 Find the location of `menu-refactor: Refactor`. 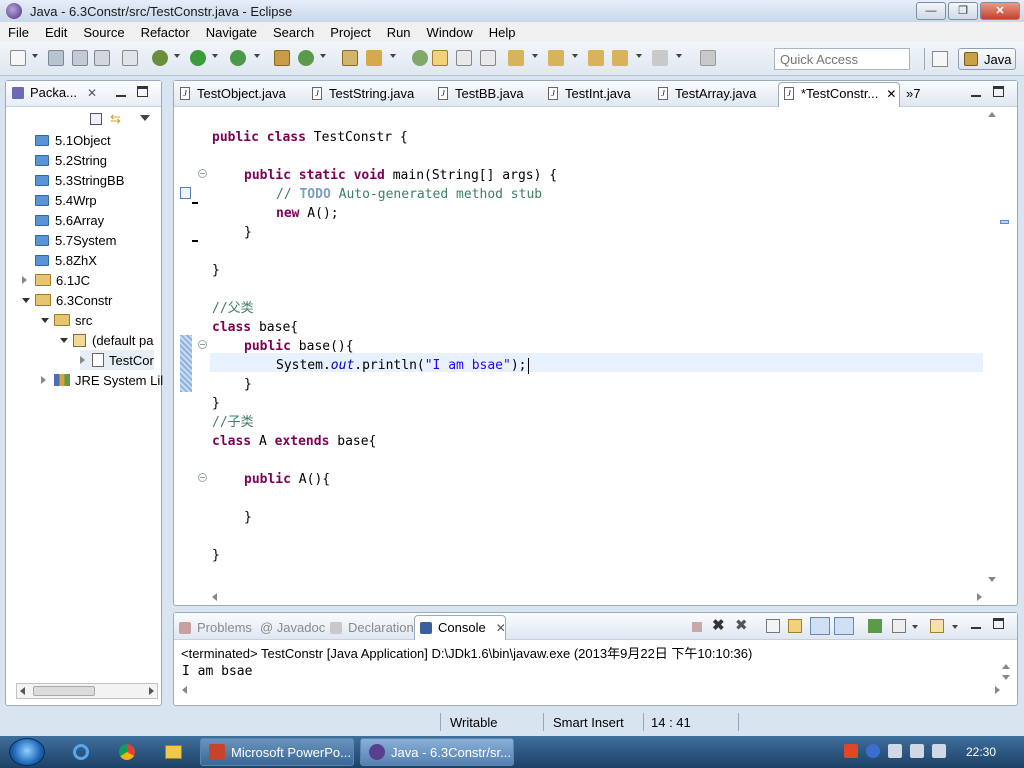

menu-refactor: Refactor is located at coordinates (165, 32).